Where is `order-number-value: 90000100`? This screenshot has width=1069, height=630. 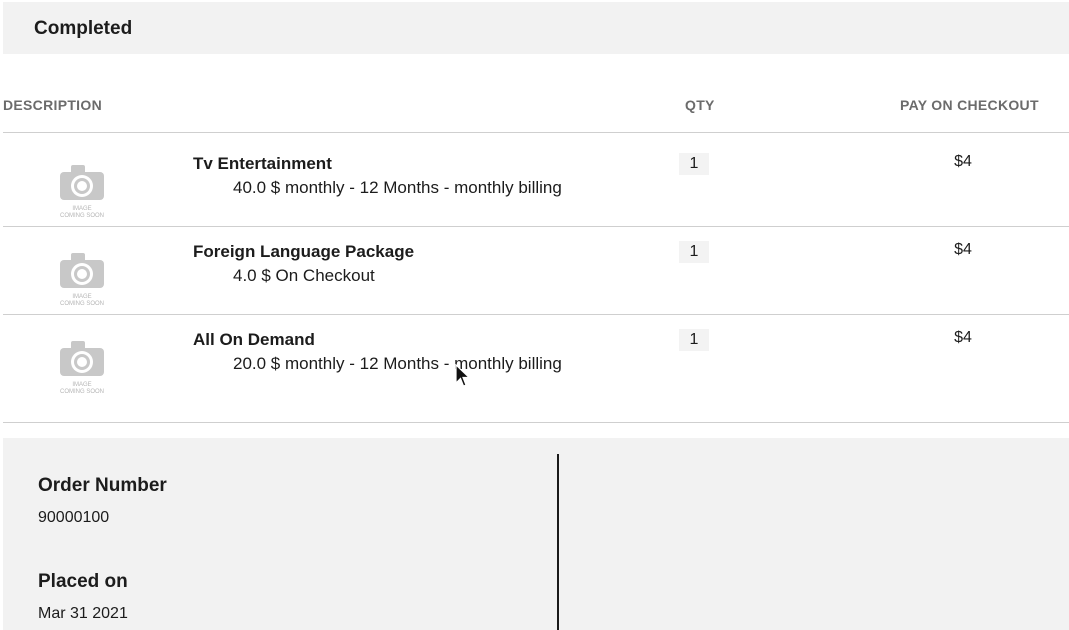 order-number-value: 90000100 is located at coordinates (74, 517).